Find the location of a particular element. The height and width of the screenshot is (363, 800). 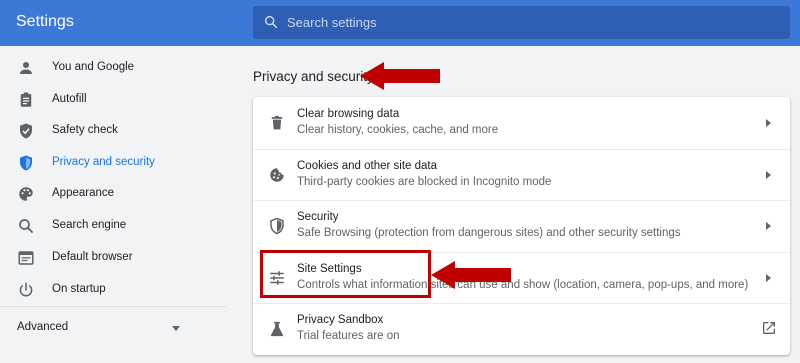

highlight-box is located at coordinates (345, 274).